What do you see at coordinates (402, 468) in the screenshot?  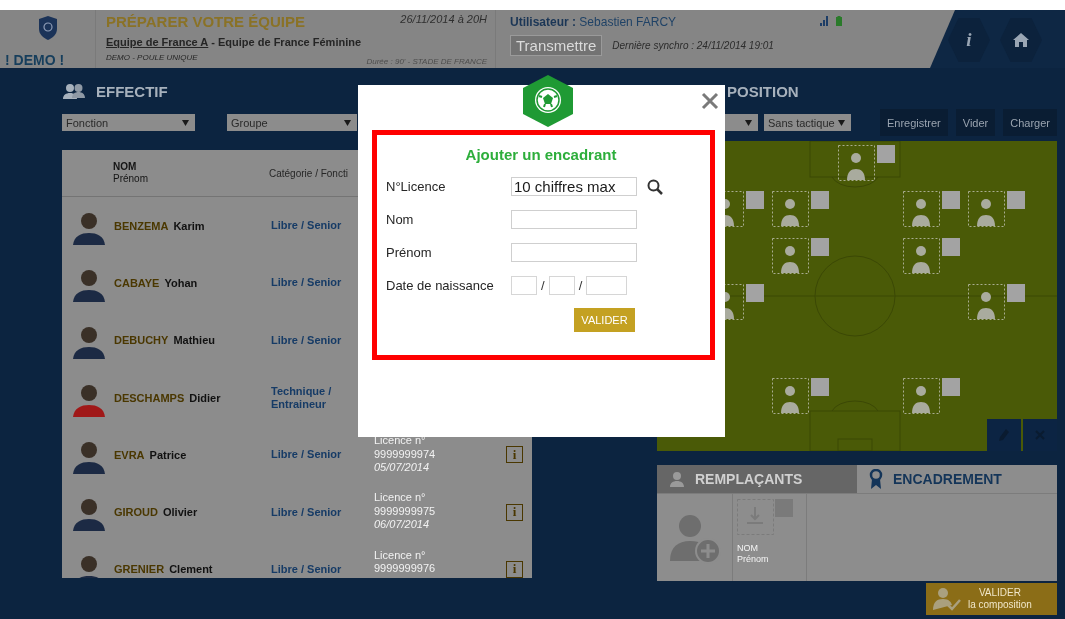 I see `licence-date: 05/07/2014` at bounding box center [402, 468].